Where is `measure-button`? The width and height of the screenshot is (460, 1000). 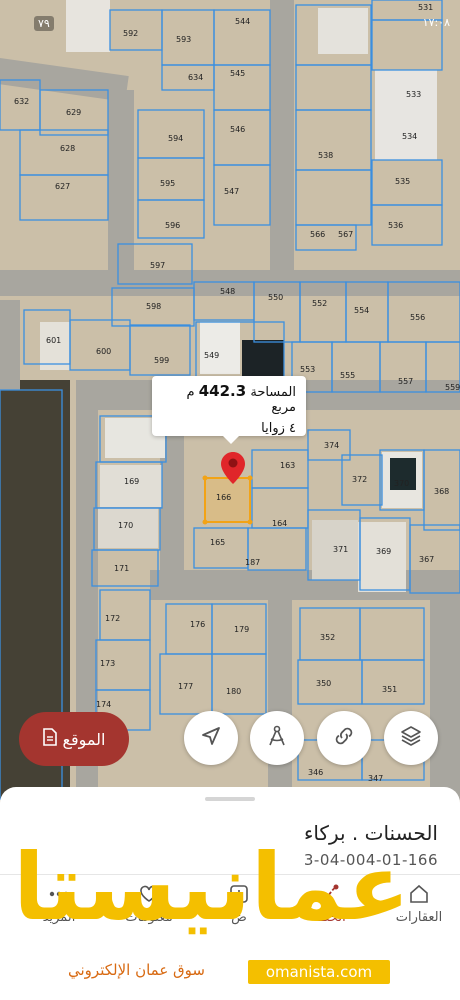 measure-button is located at coordinates (277, 738).